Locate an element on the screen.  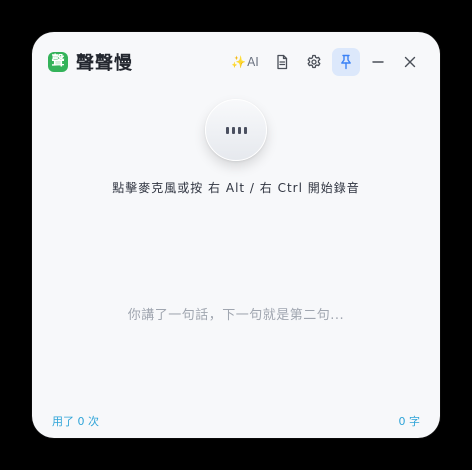
app-logo-icon: 聲 is located at coordinates (58, 62).